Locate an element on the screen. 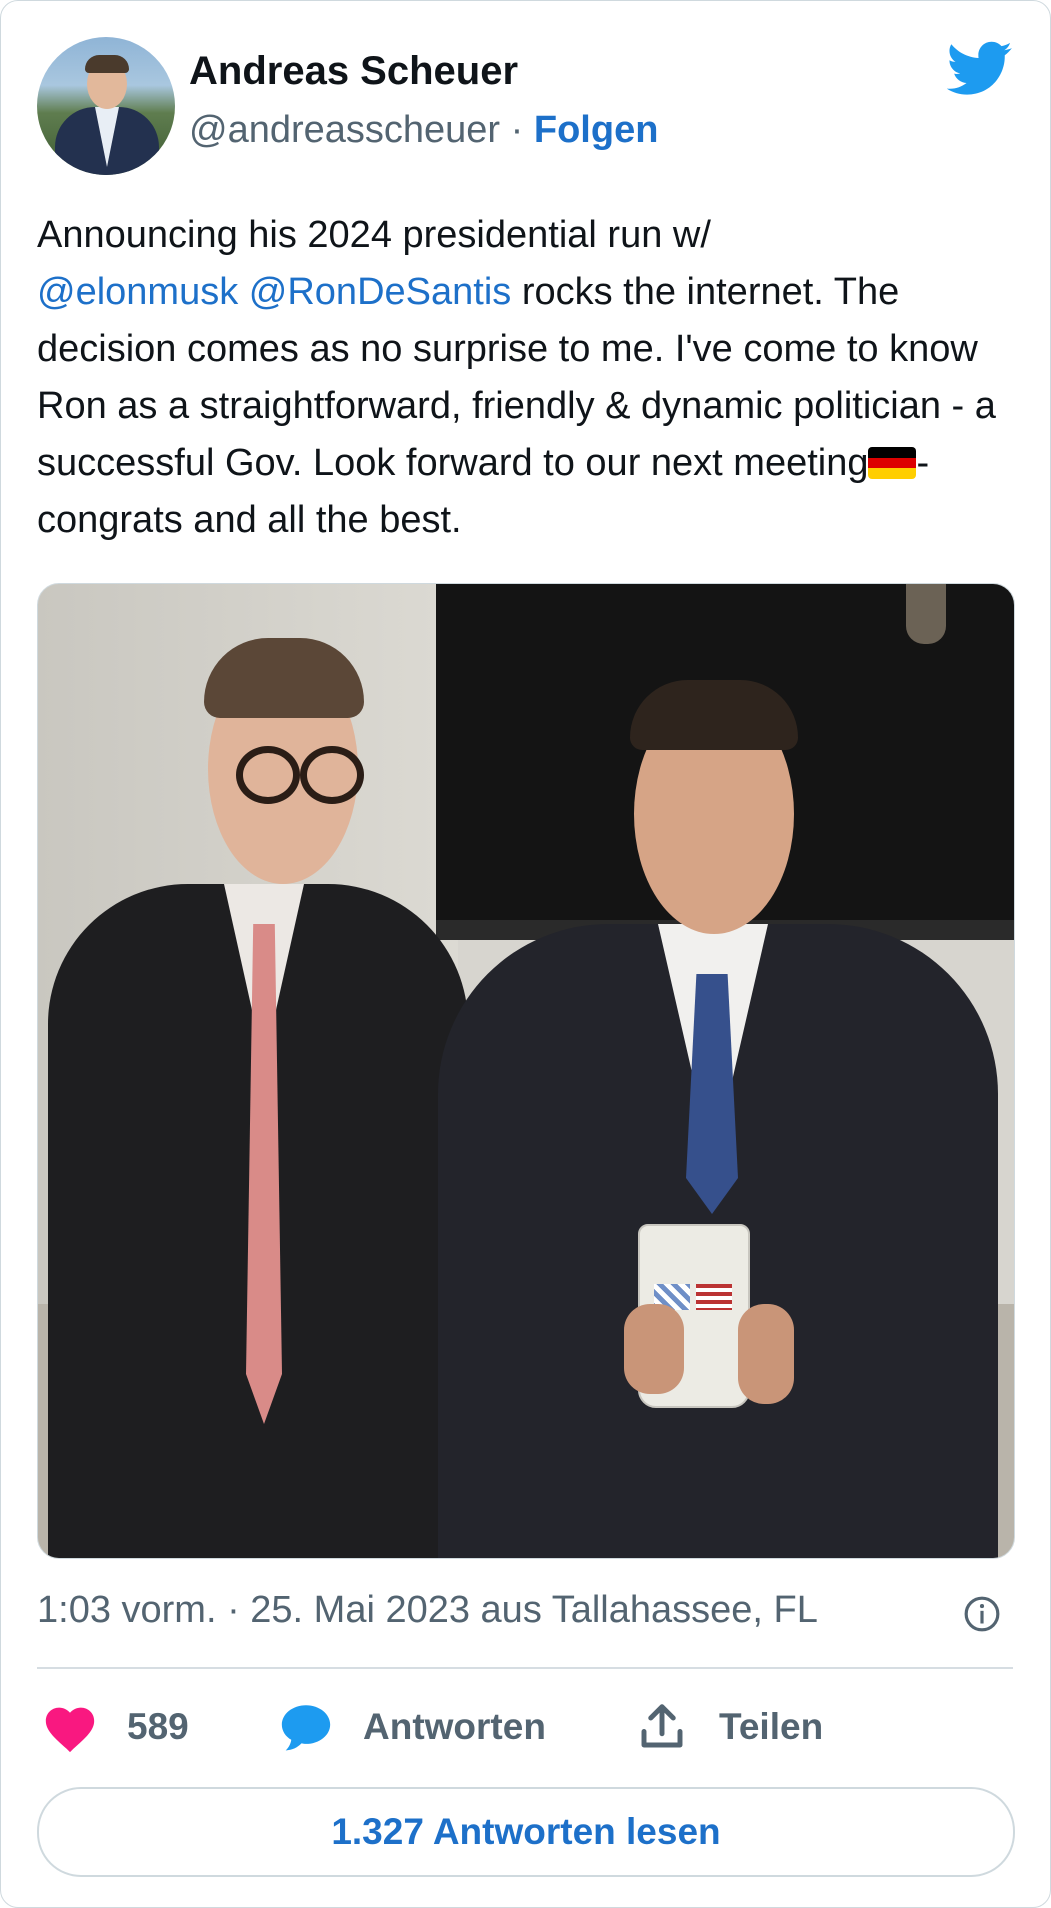  share-button: Teilen is located at coordinates (728, 1727).